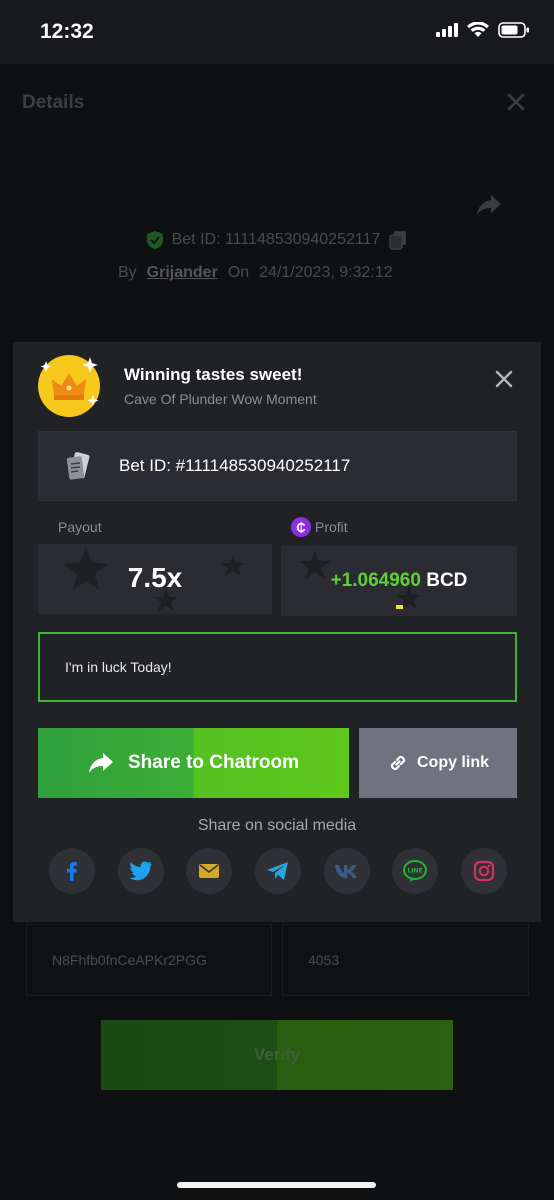 This screenshot has width=554, height=1200. I want to click on by-label: By, so click(127, 272).